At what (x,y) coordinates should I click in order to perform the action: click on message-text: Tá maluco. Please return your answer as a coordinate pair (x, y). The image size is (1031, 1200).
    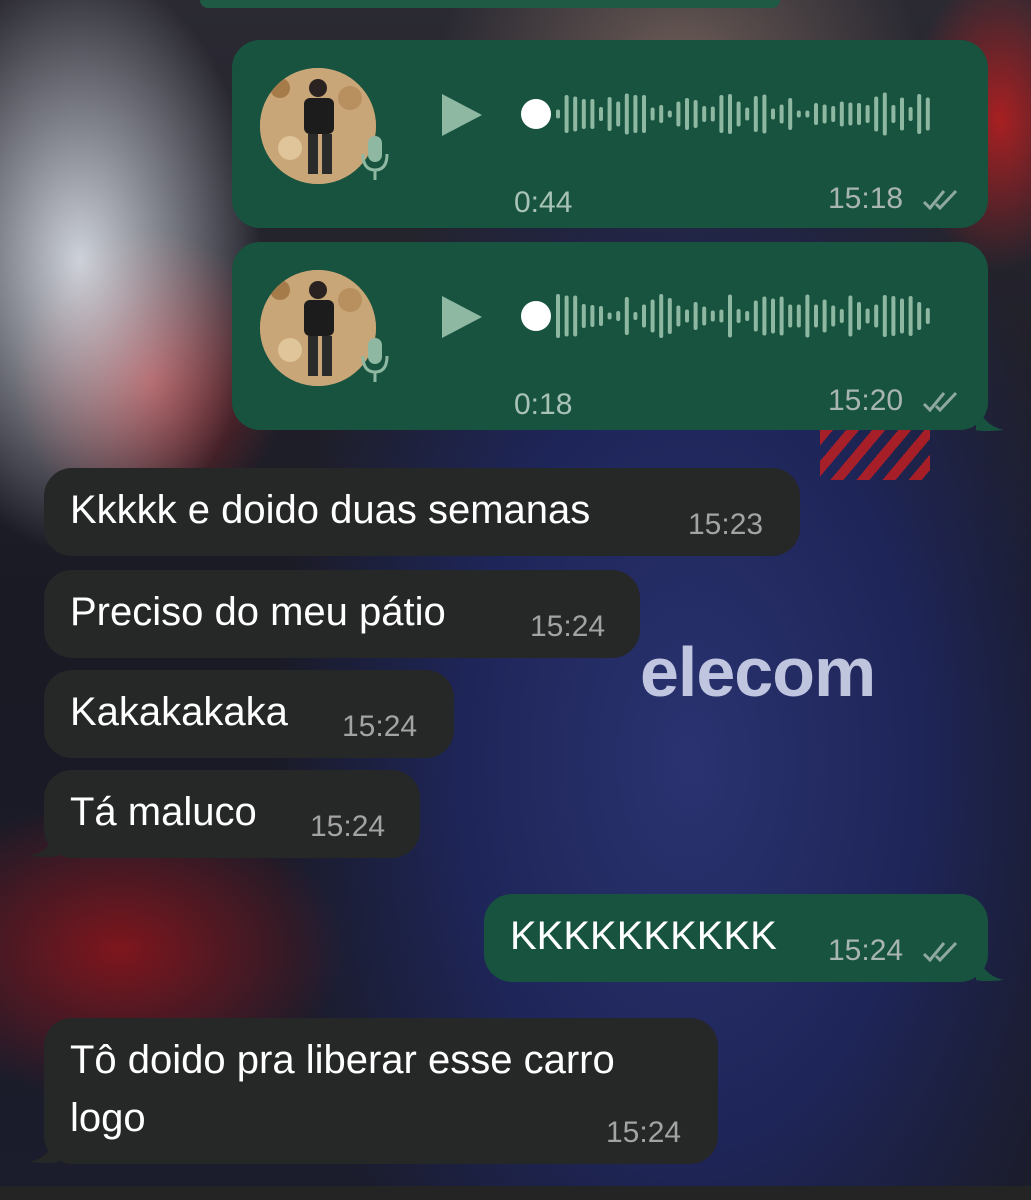
    Looking at the image, I should click on (163, 812).